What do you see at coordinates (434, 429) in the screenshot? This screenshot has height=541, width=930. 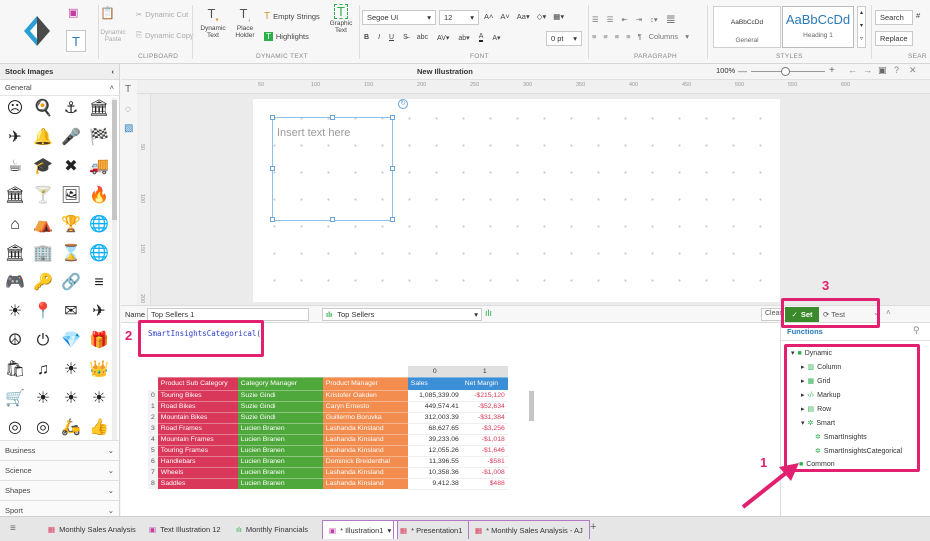 I see `grid-cell: 68,627.65` at bounding box center [434, 429].